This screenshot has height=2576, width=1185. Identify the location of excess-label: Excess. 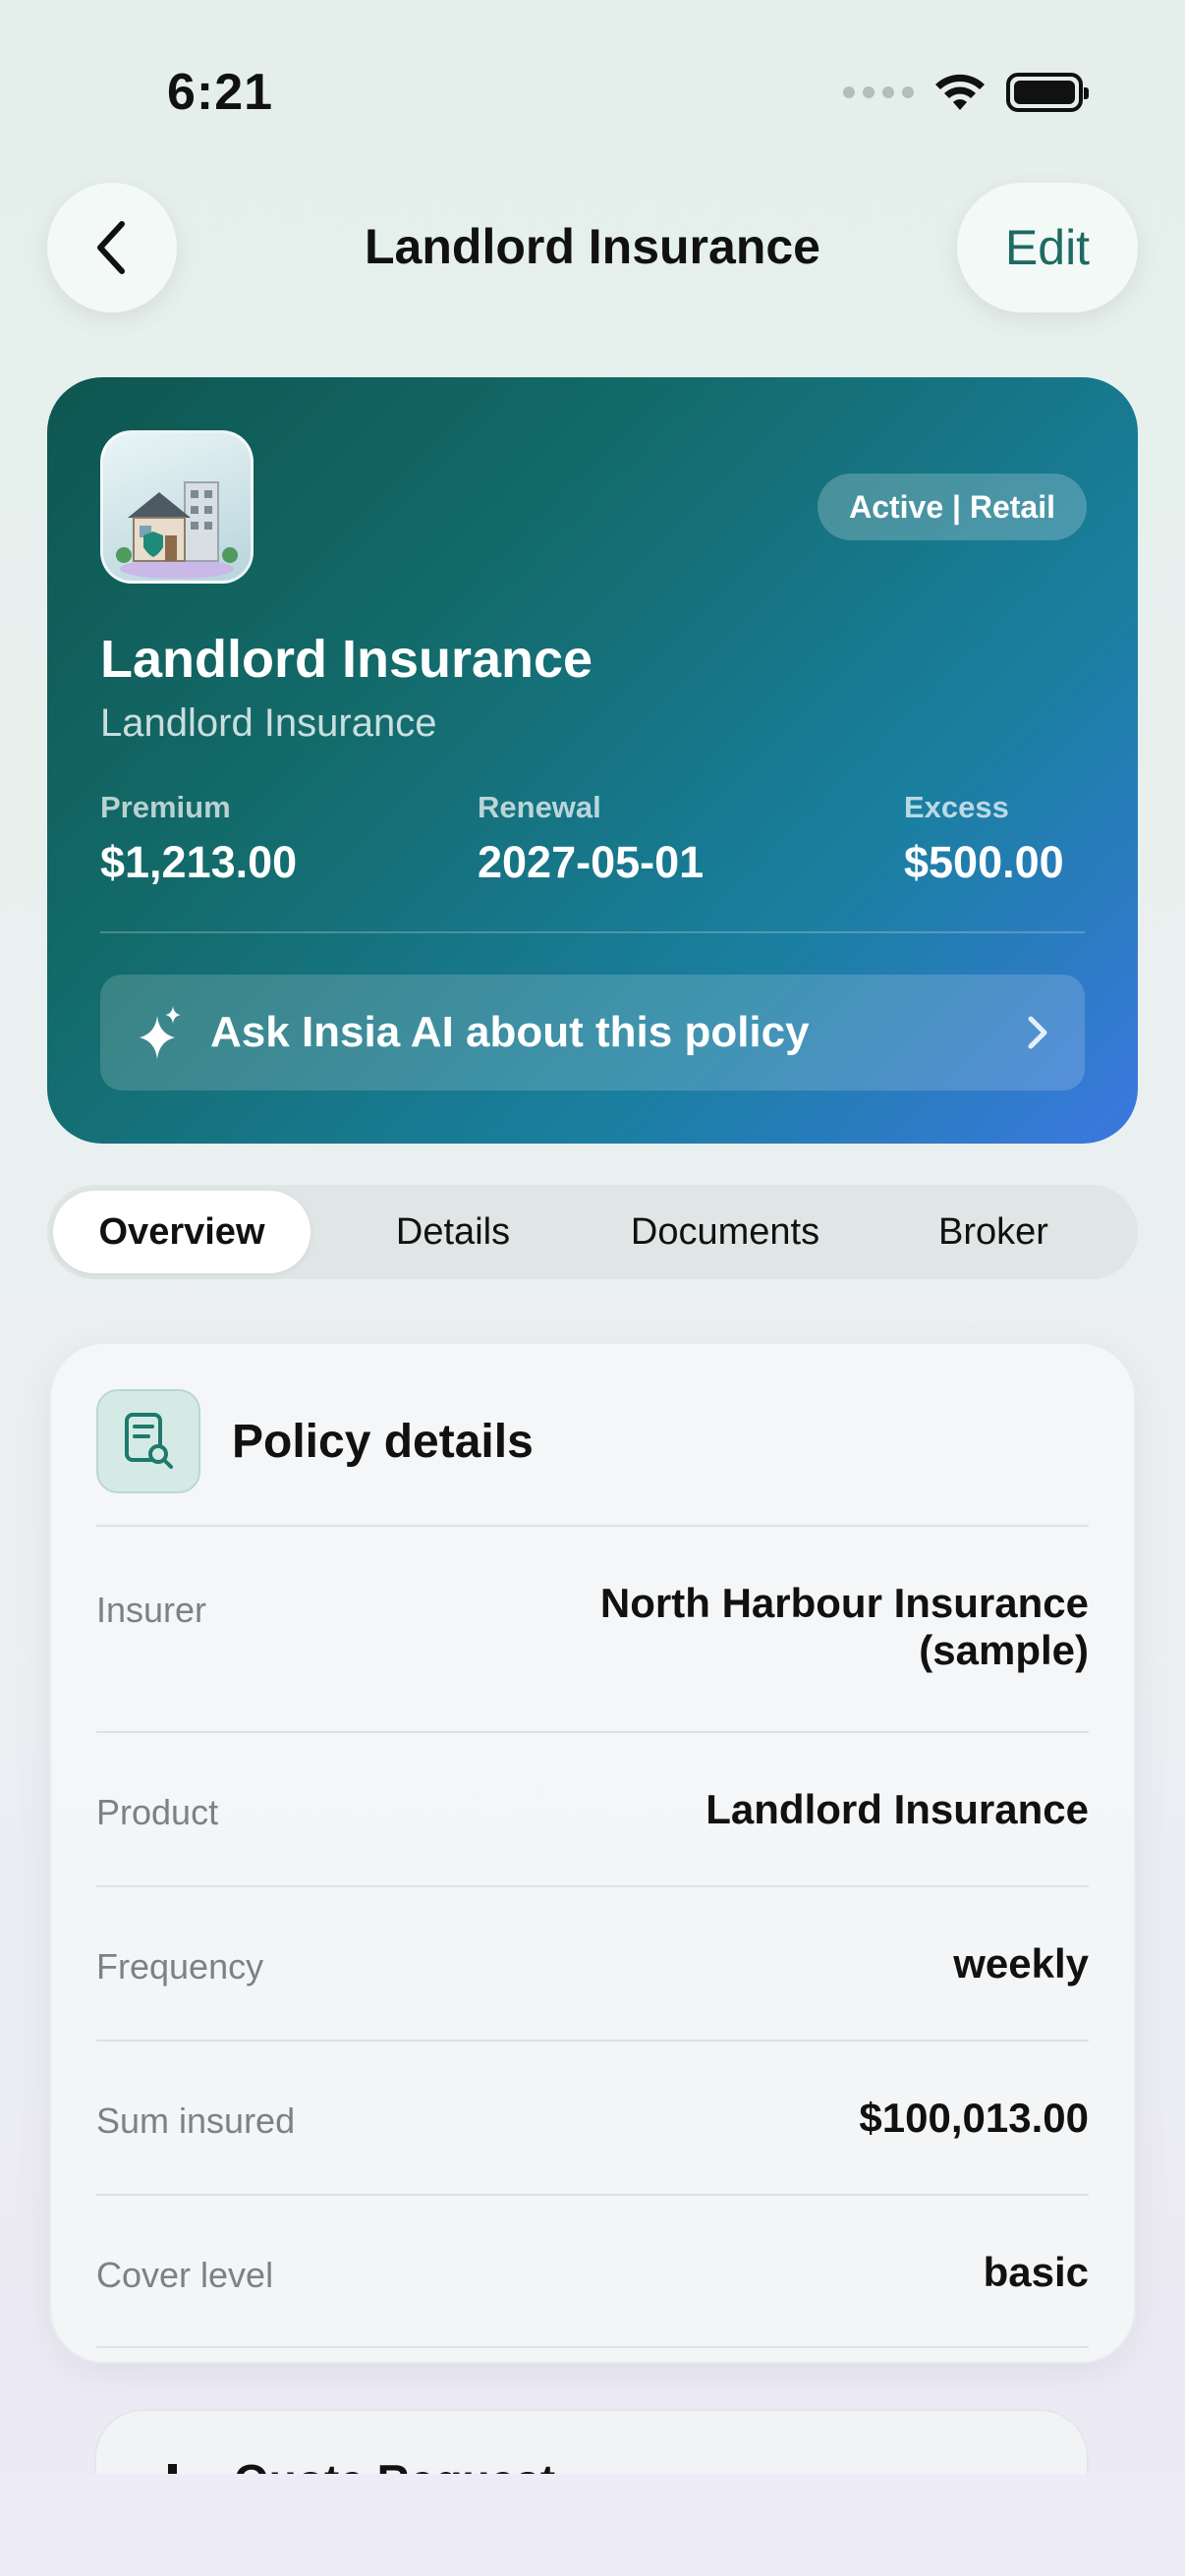
(957, 807).